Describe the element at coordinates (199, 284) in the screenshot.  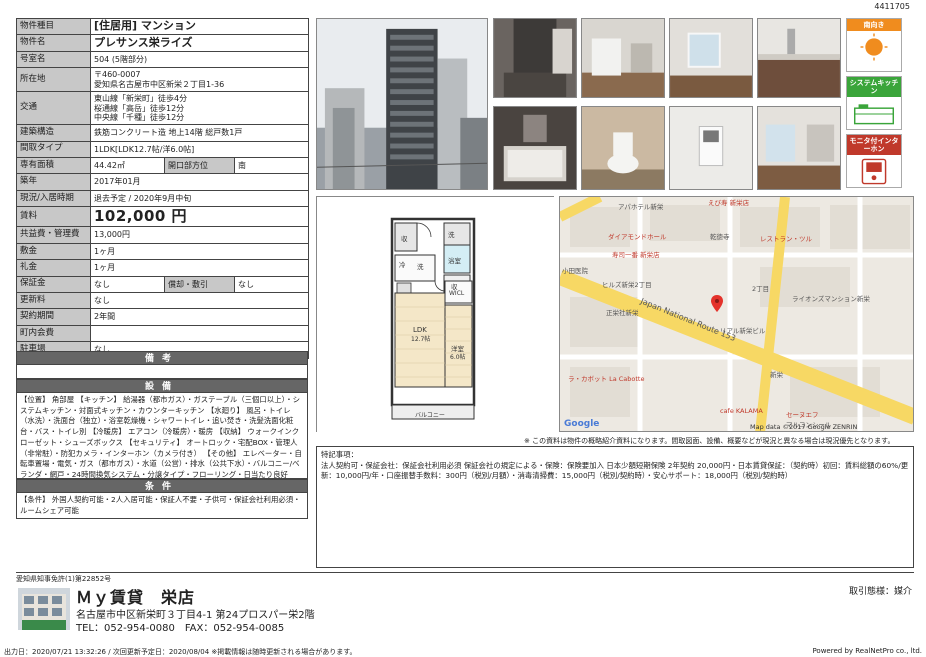
I see `spec-sub-label: 償却・敷引` at that location.